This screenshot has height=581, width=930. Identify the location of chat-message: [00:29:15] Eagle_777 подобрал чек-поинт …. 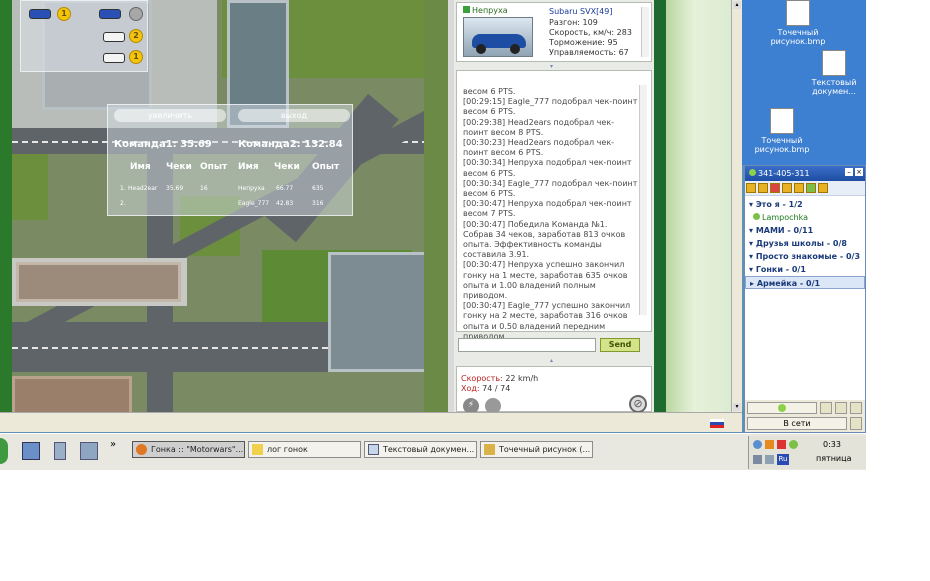
(550, 107).